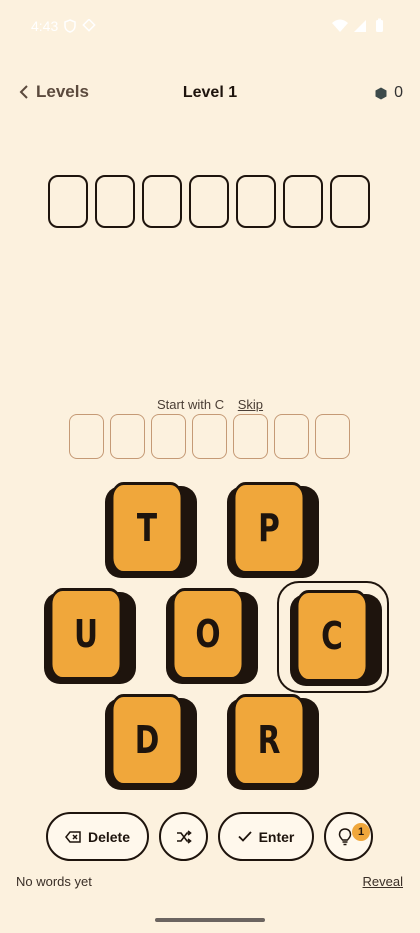  Describe the element at coordinates (344, 836) in the screenshot. I see `lightbulb-icon` at that location.